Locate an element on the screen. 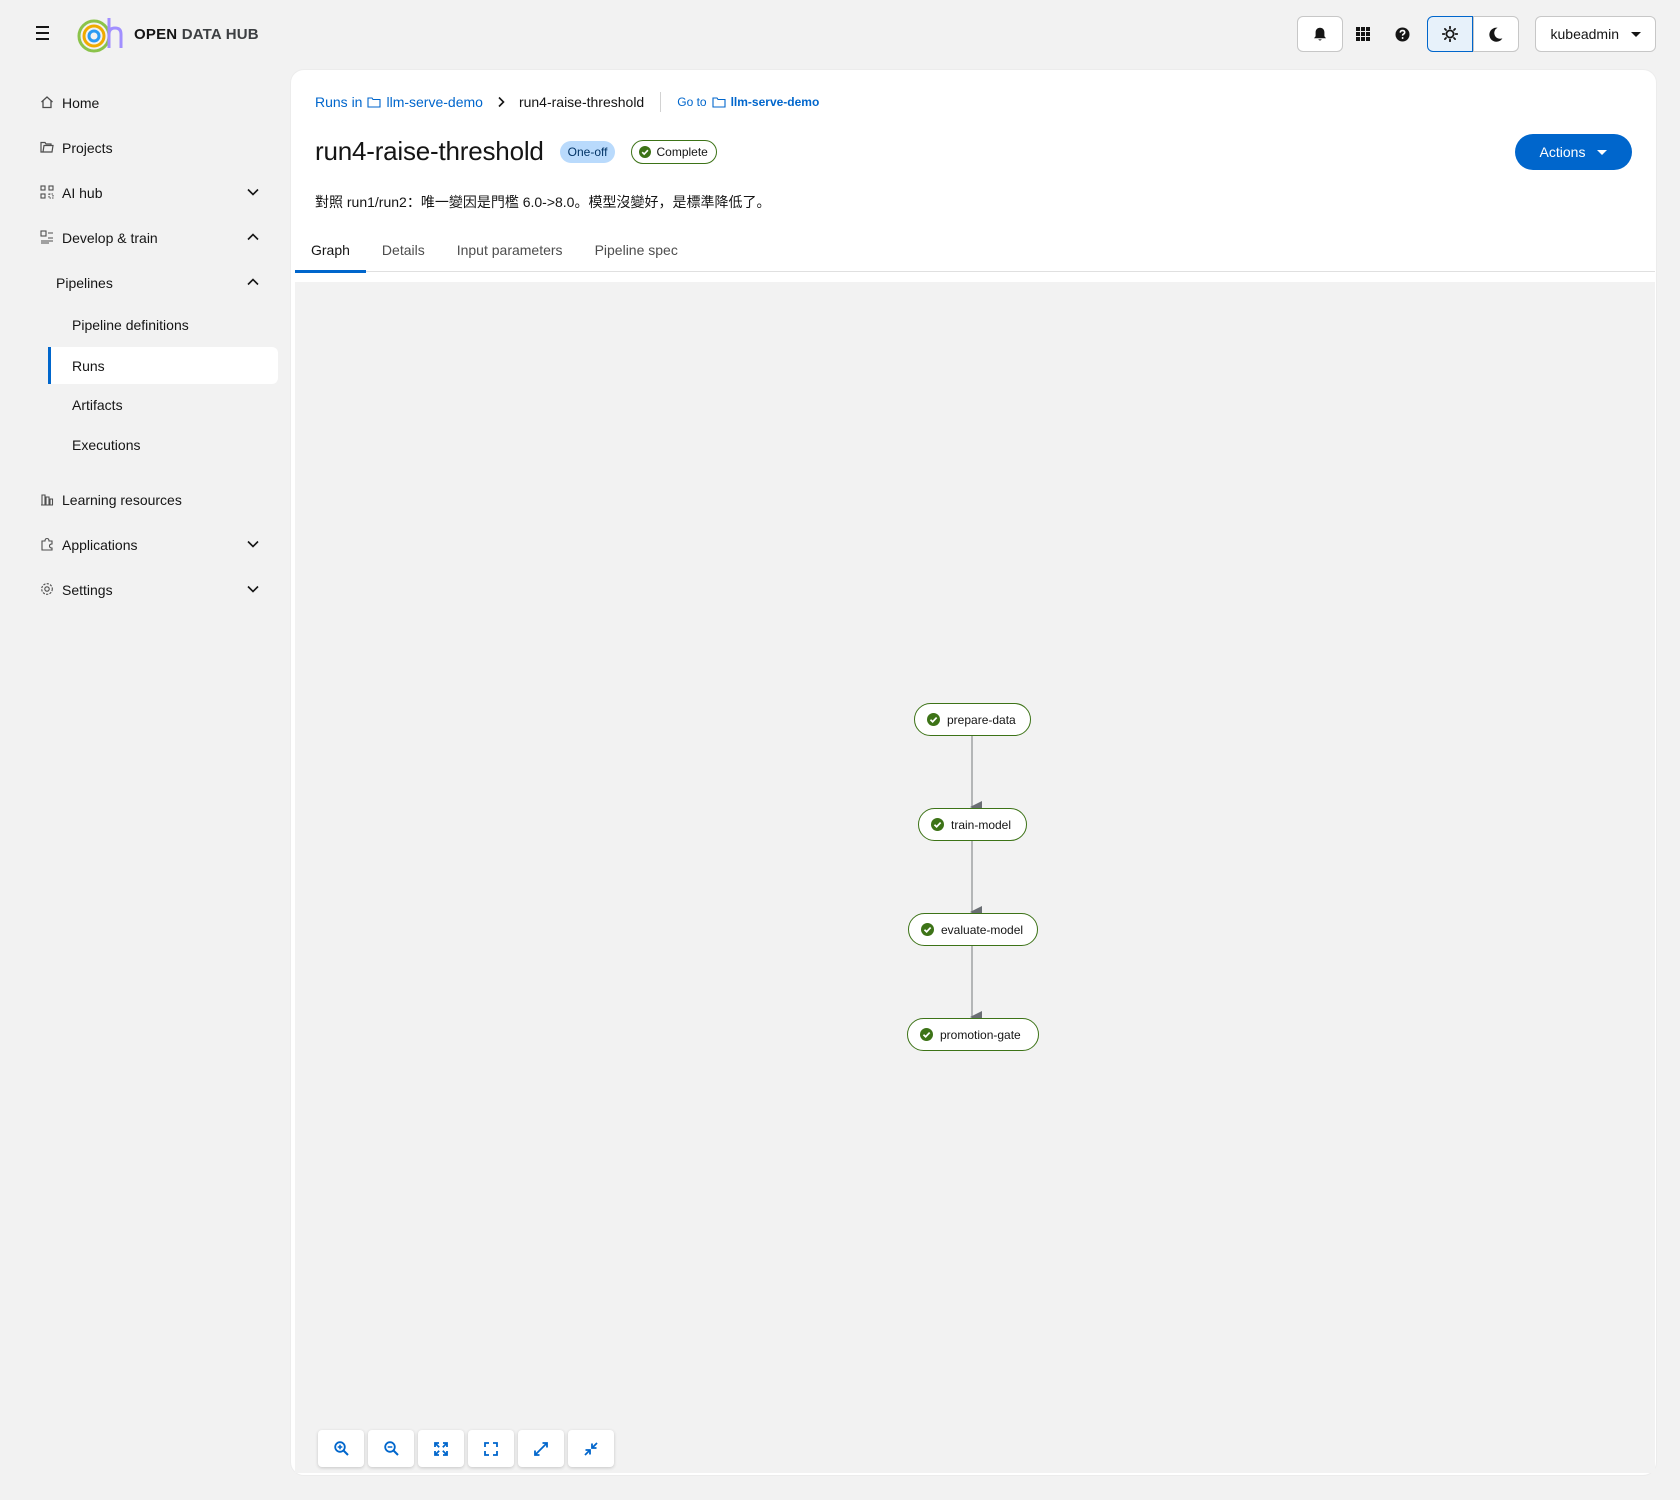 The image size is (1680, 1500). gear-icon is located at coordinates (47, 589).